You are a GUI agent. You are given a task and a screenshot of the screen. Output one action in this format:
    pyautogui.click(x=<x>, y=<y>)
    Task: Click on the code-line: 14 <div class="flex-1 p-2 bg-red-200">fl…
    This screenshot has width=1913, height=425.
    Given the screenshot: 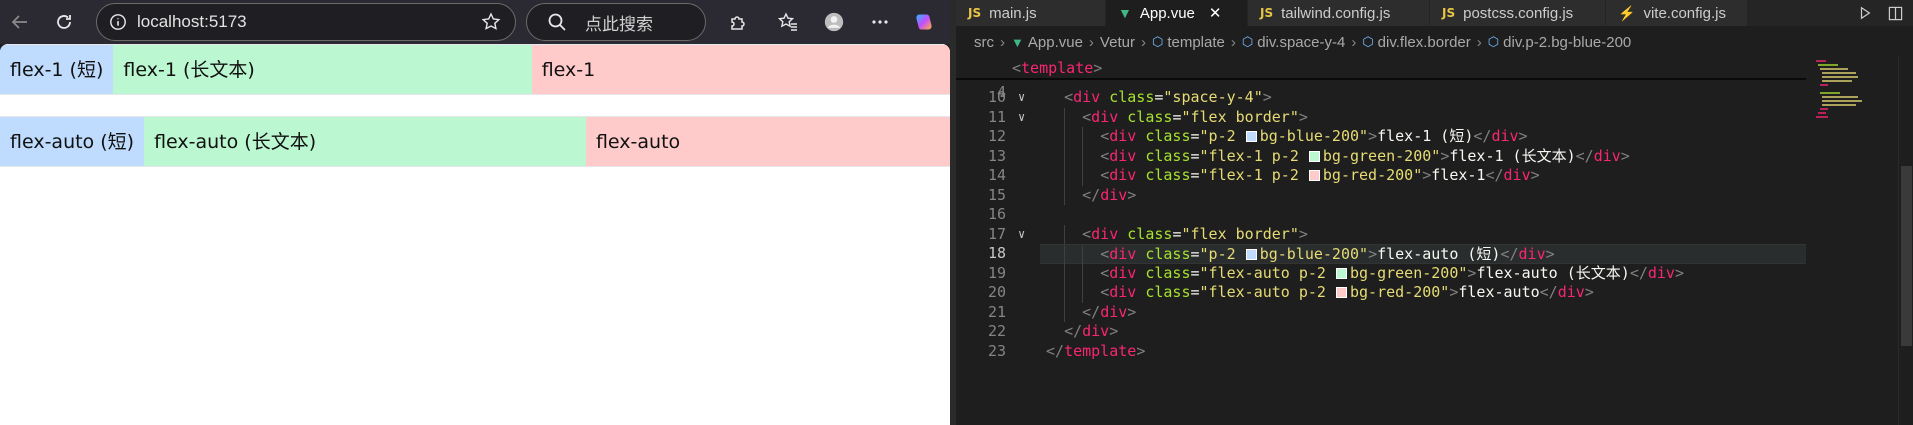 What is the action you would take?
    pyautogui.click(x=1381, y=176)
    